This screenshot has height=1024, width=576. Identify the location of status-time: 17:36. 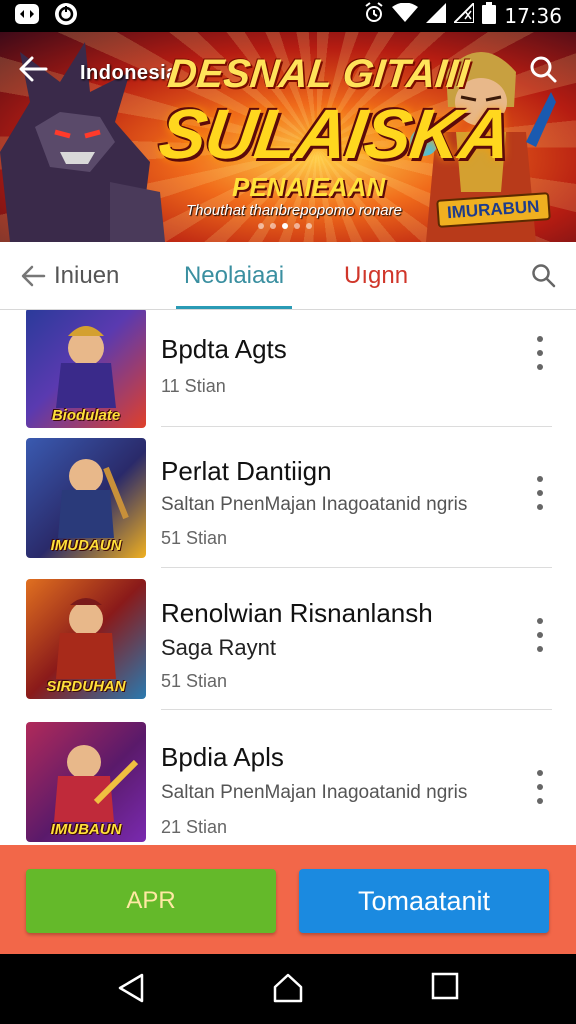
(533, 16).